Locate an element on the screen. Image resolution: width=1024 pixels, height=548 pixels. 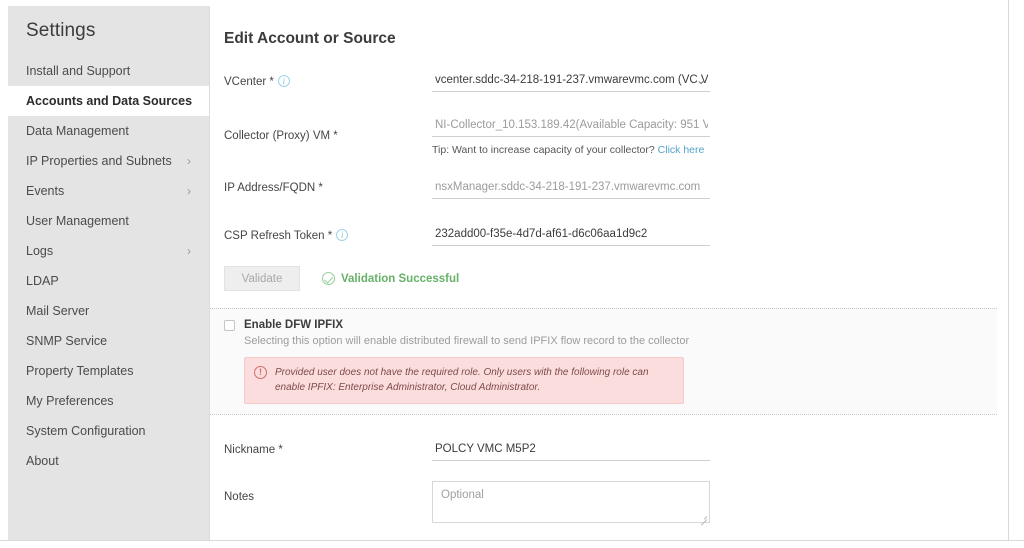
sidebar-item-ip-properties-and-subnets: IP Properties and Subnets › is located at coordinates (108, 161).